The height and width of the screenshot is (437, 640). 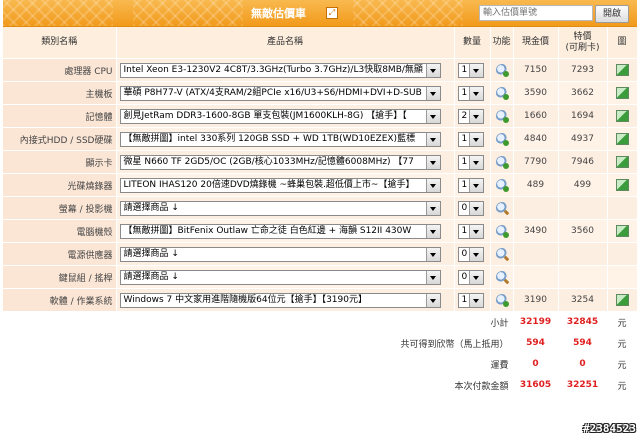 What do you see at coordinates (151, 276) in the screenshot?
I see `product-select-value: 請選擇商品 ↓` at bounding box center [151, 276].